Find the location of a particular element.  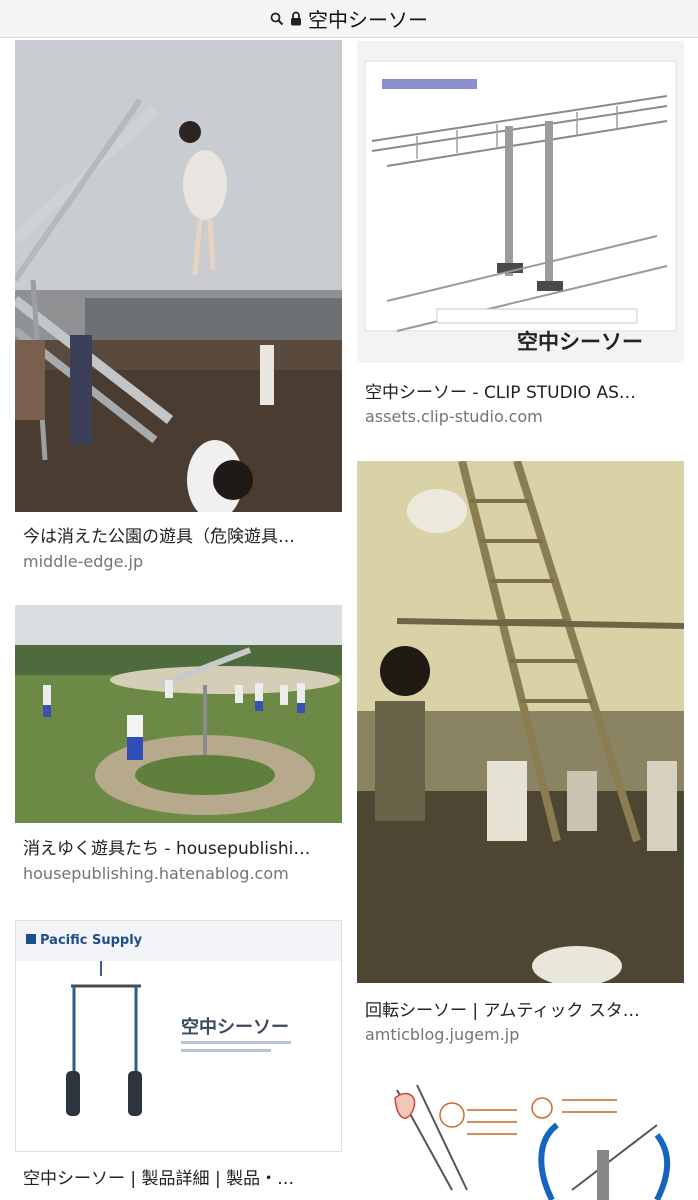

result-domain: middle-edge.jp is located at coordinates (83, 561).